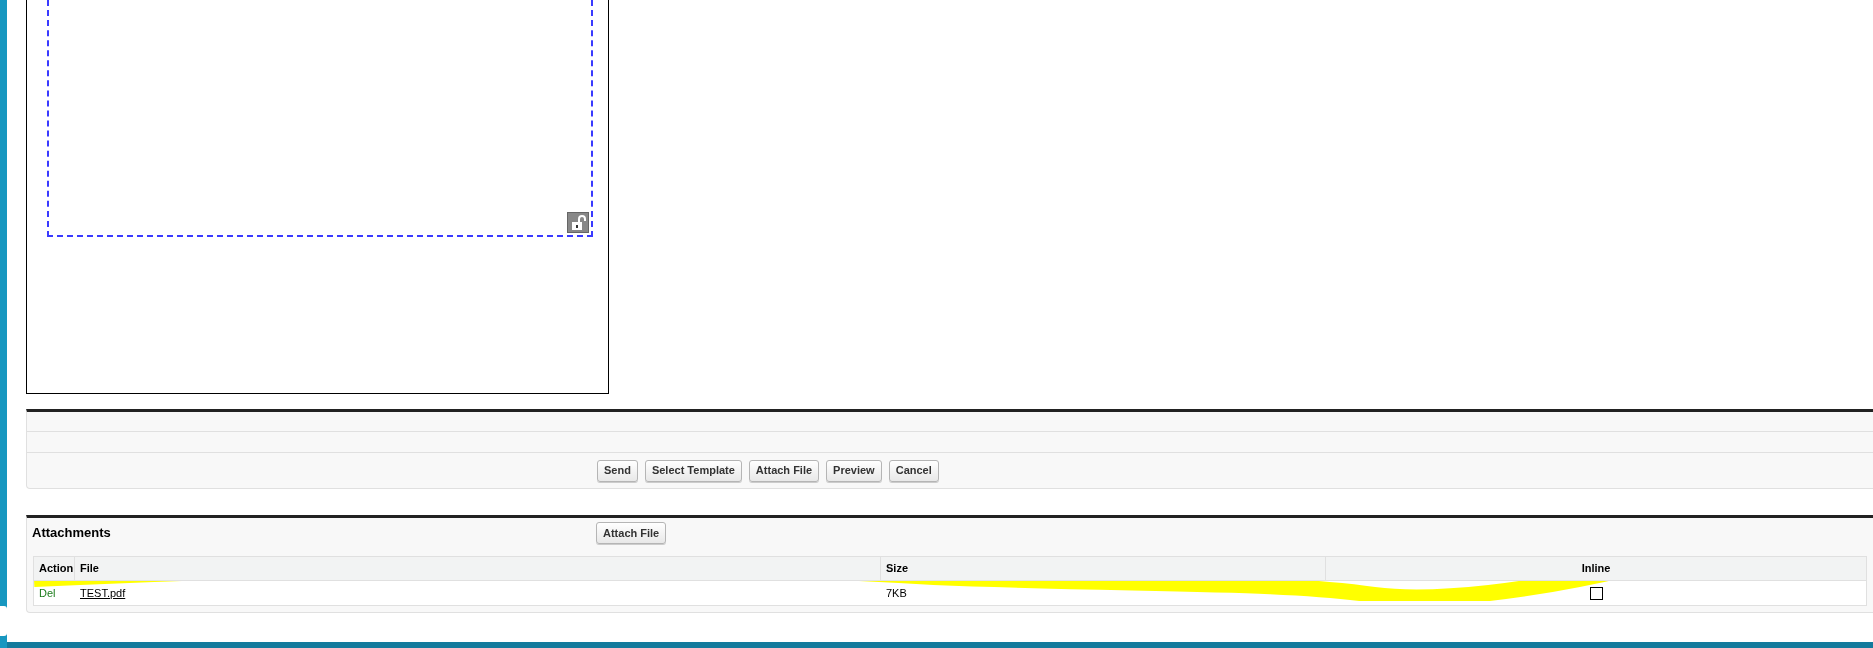 The width and height of the screenshot is (1873, 648). What do you see at coordinates (896, 593) in the screenshot?
I see `size-cell-text: 7KB` at bounding box center [896, 593].